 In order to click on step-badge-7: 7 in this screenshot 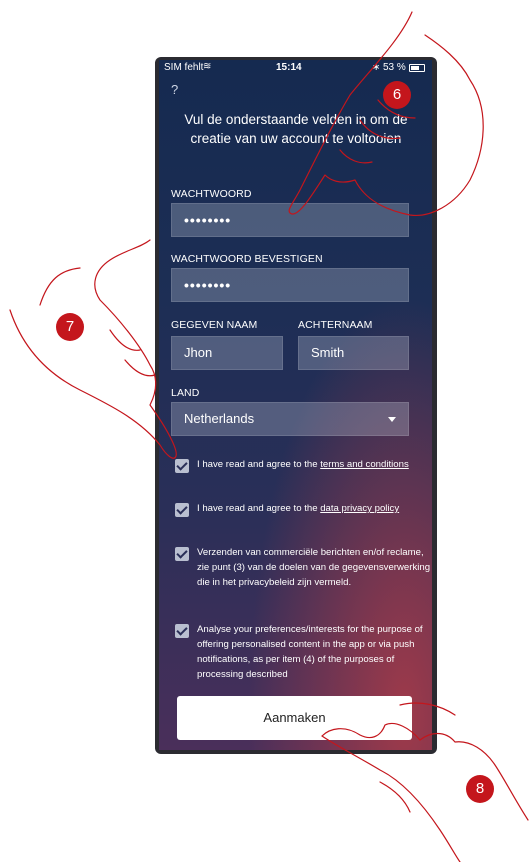, I will do `click(70, 327)`.